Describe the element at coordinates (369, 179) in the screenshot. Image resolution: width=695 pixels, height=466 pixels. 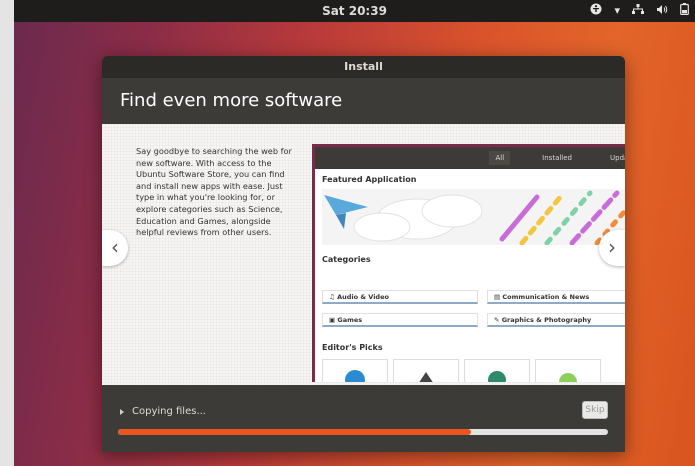
I see `featured-title: Featured Application` at that location.